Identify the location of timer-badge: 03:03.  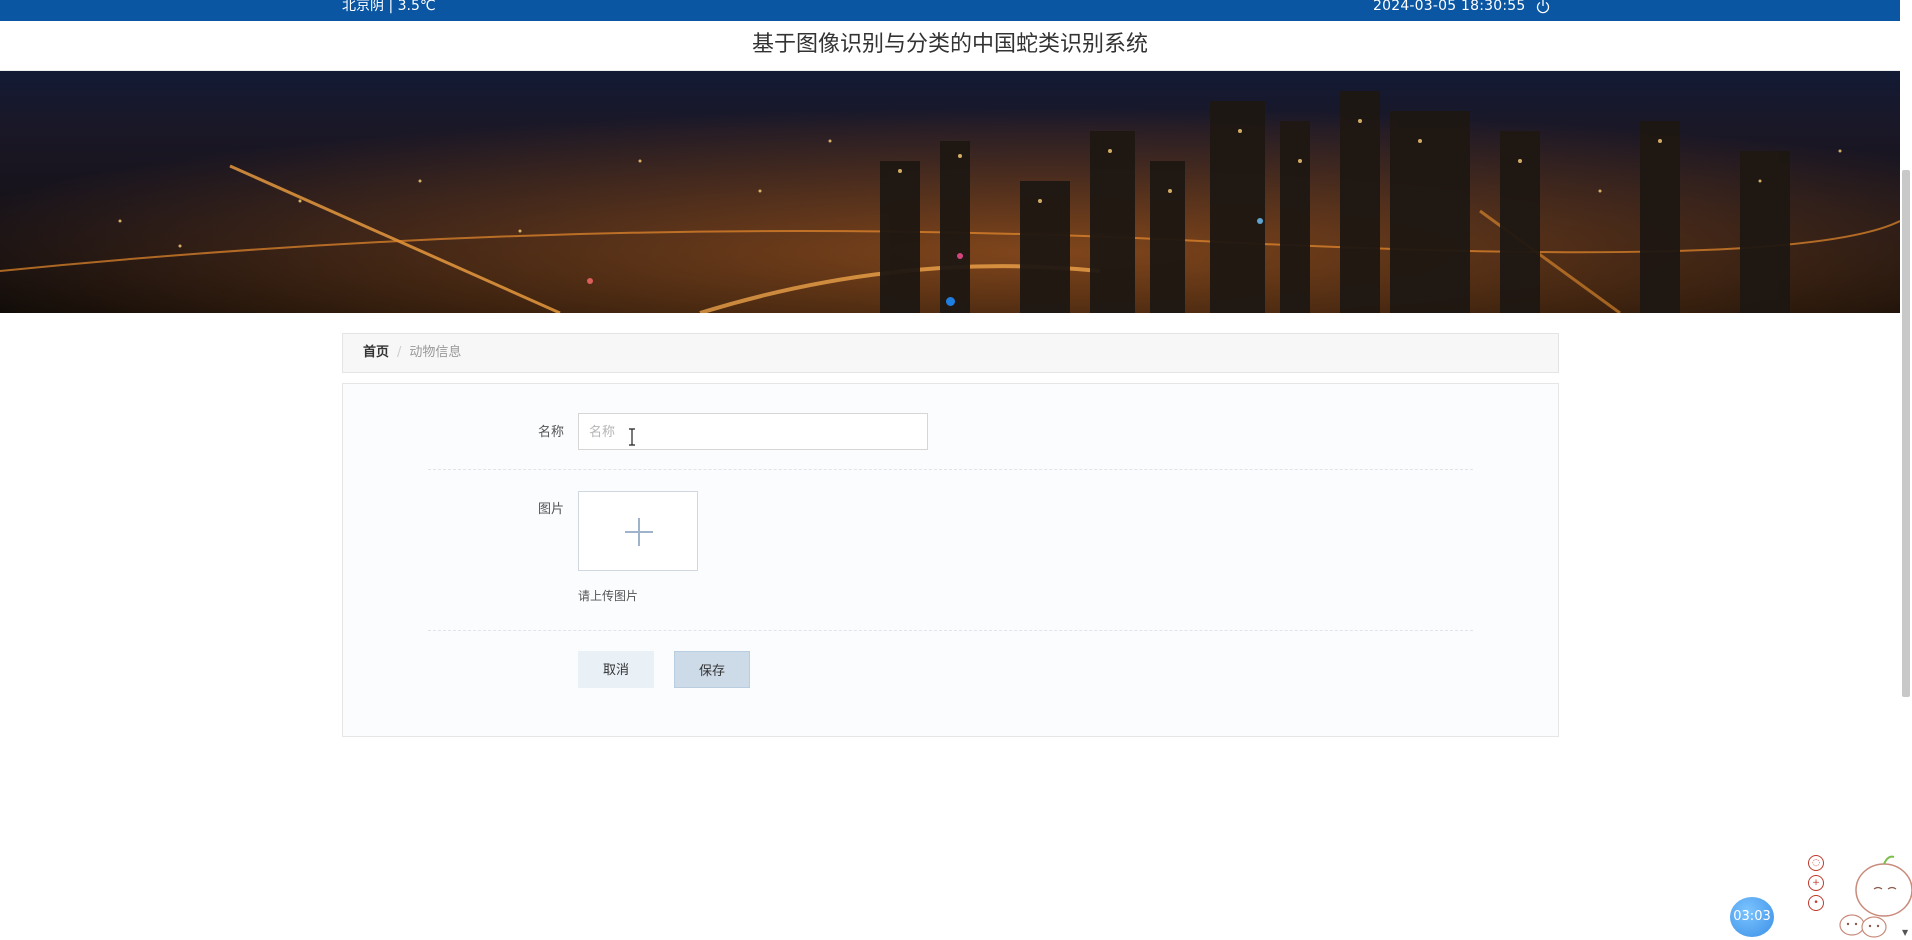
(1752, 917).